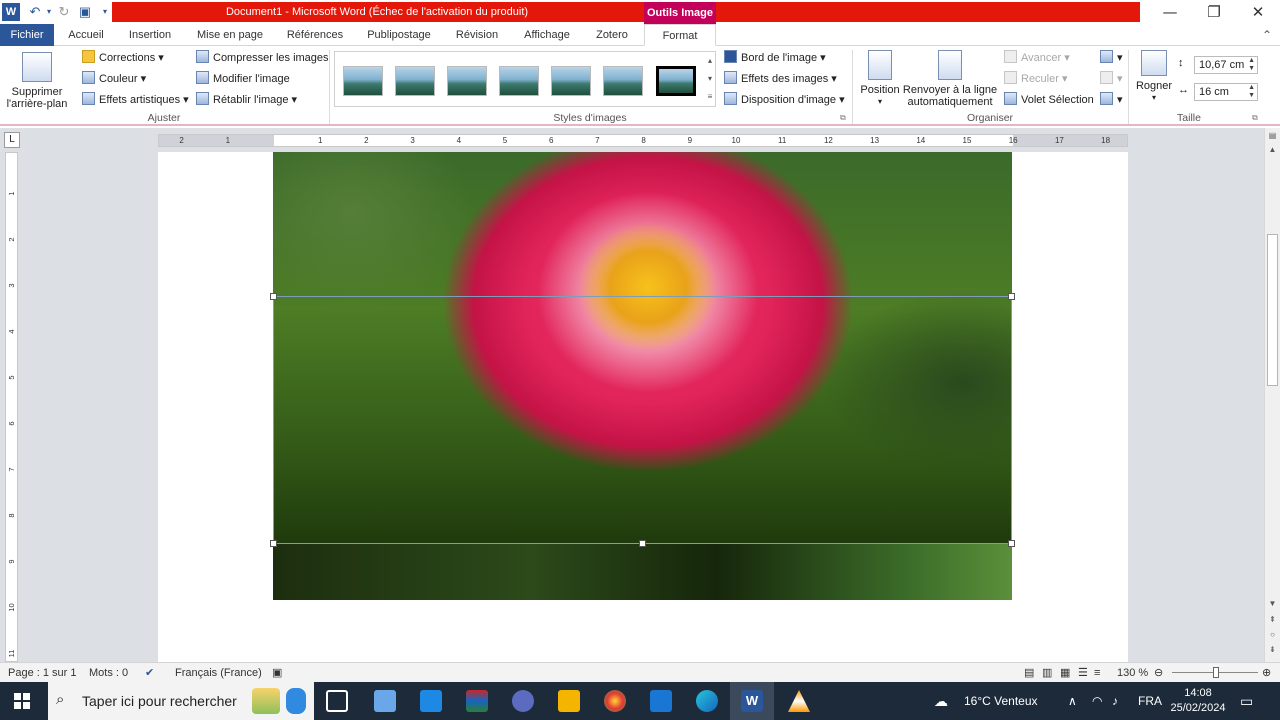 The height and width of the screenshot is (720, 1280). What do you see at coordinates (85, 12) in the screenshot?
I see `save-icon: ▣` at bounding box center [85, 12].